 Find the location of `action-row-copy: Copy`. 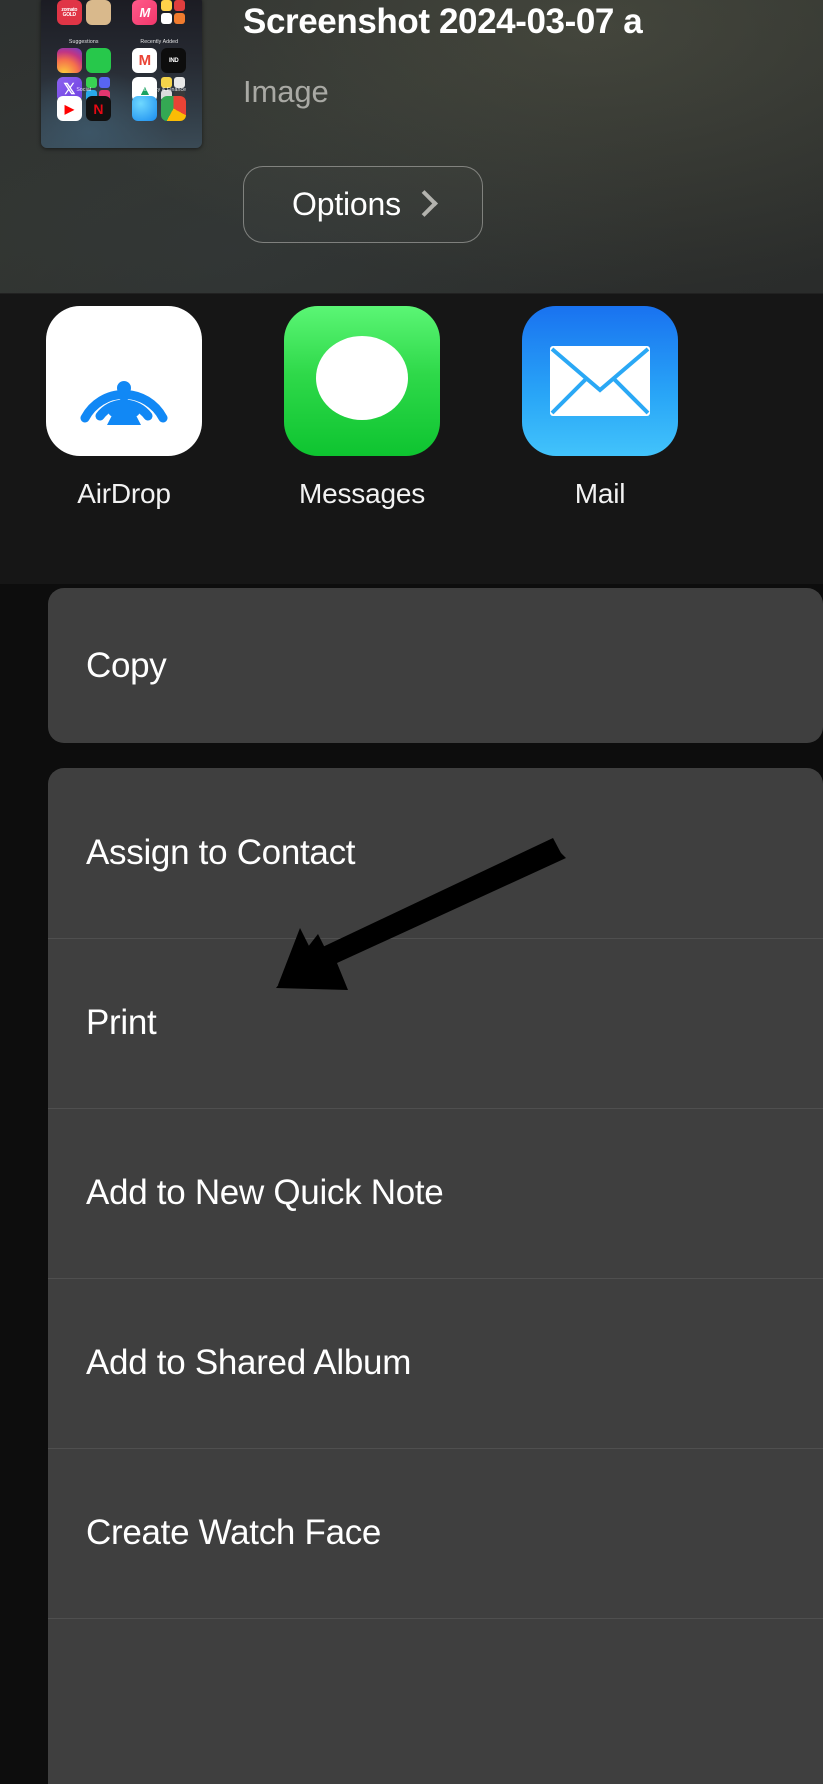

action-row-copy: Copy is located at coordinates (435, 665).